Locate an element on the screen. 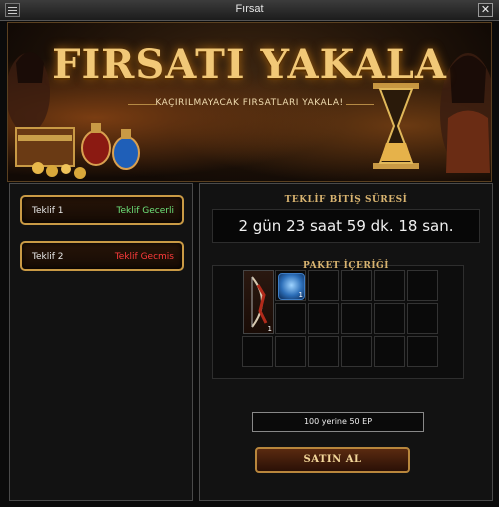  offer-item-2: Teklif 2 Teklif Gecmis is located at coordinates (102, 256).